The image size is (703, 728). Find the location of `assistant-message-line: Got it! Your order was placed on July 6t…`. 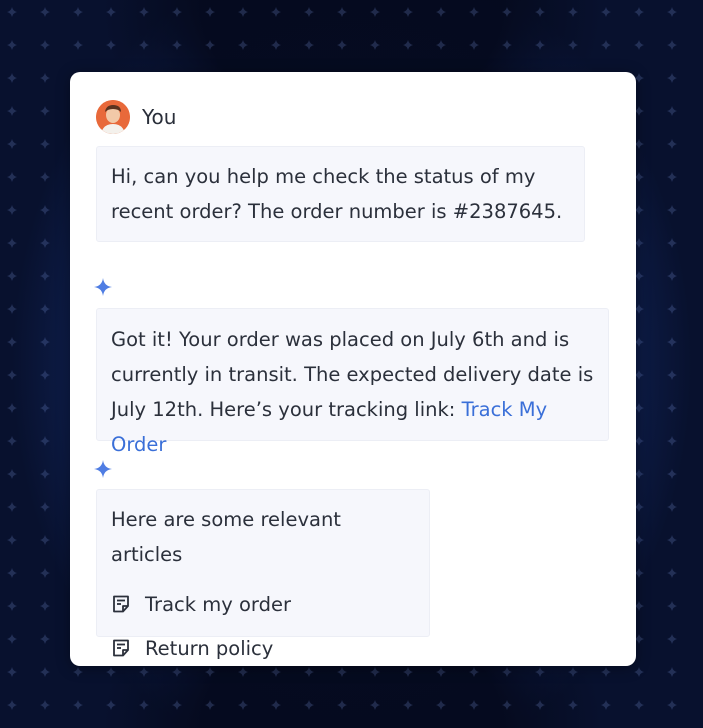

assistant-message-line: Got it! Your order was placed on July 6t… is located at coordinates (340, 339).